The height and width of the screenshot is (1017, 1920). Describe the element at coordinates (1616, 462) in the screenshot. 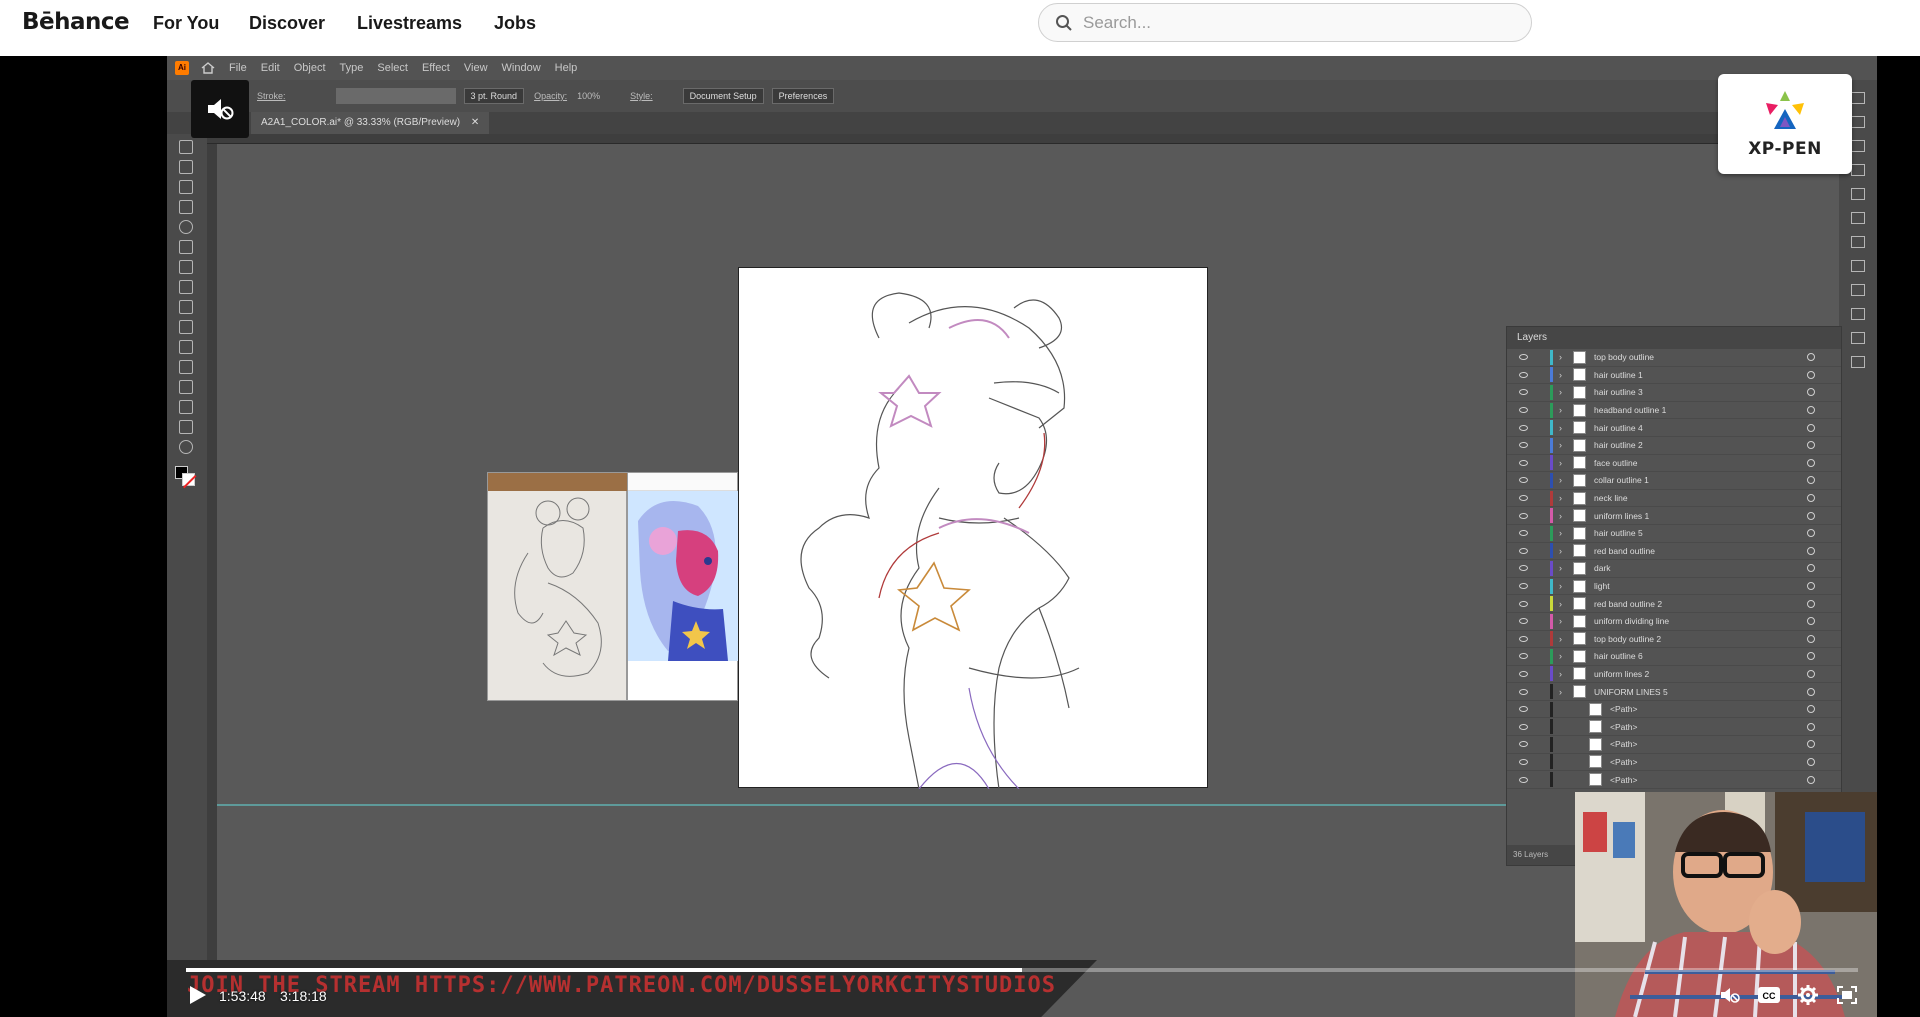

I see `layer-name: face outline` at that location.